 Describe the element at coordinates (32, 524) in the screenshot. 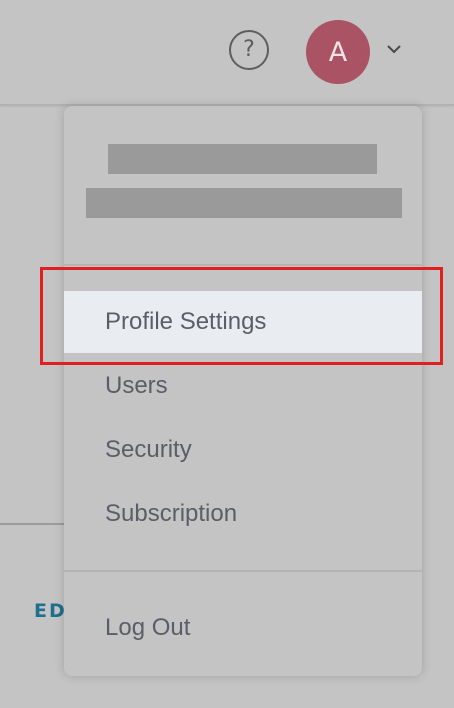

I see `background-divider` at that location.